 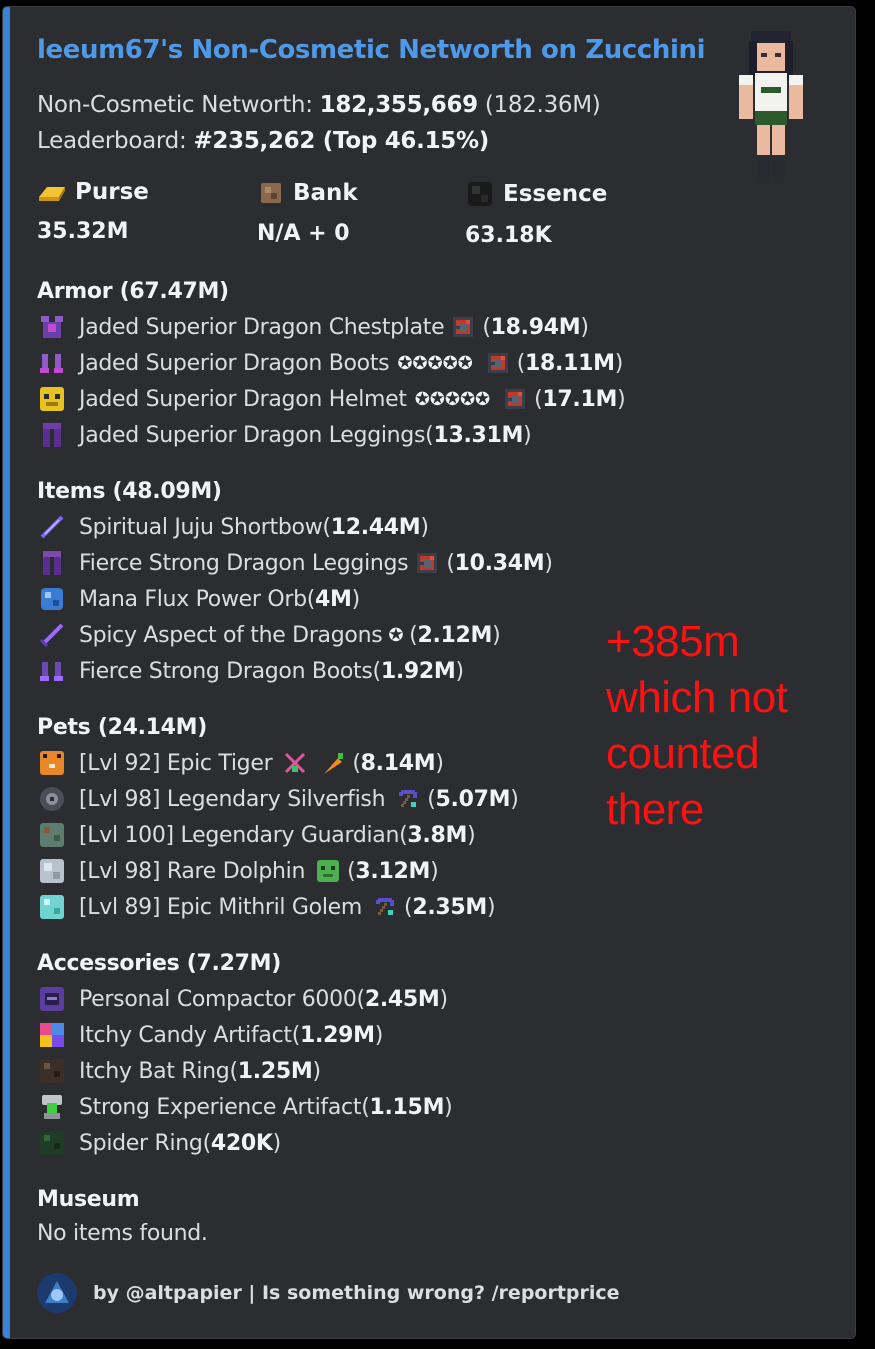 I want to click on boots-icon, so click(x=51, y=363).